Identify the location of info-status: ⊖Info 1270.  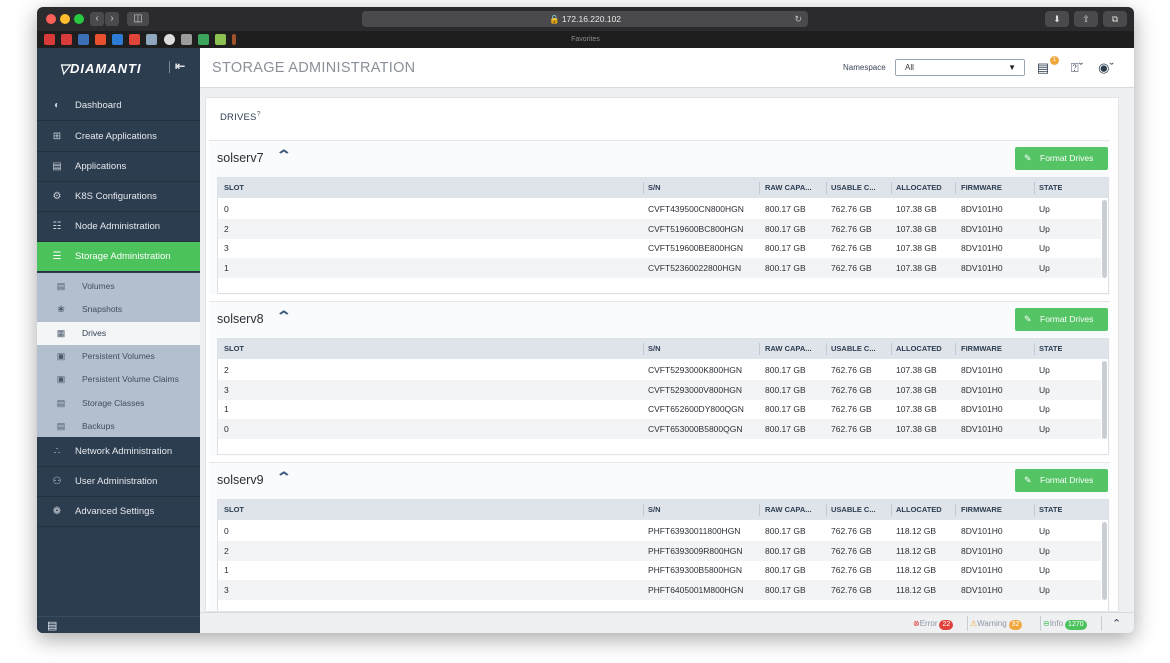
(1065, 624).